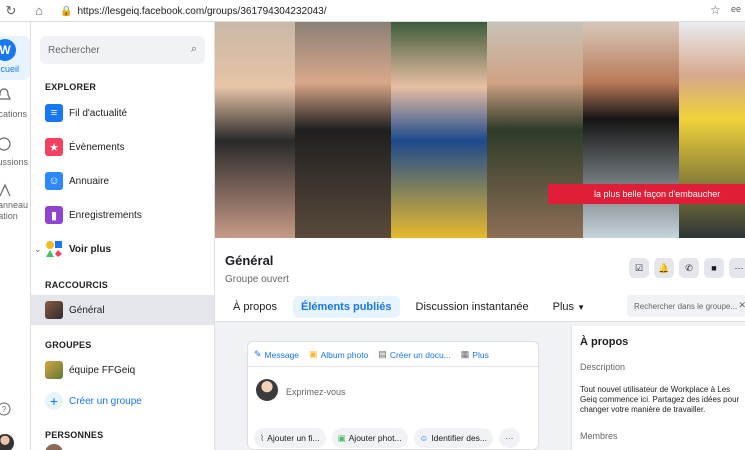 This screenshot has width=745, height=450. I want to click on profile-avatar, so click(7, 442).